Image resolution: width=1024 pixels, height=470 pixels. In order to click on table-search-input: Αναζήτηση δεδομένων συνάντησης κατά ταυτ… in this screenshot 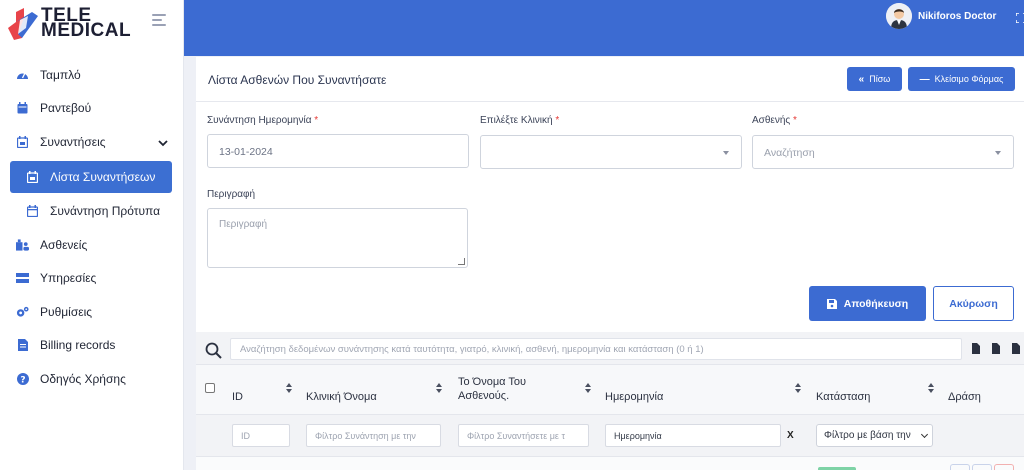, I will do `click(596, 349)`.